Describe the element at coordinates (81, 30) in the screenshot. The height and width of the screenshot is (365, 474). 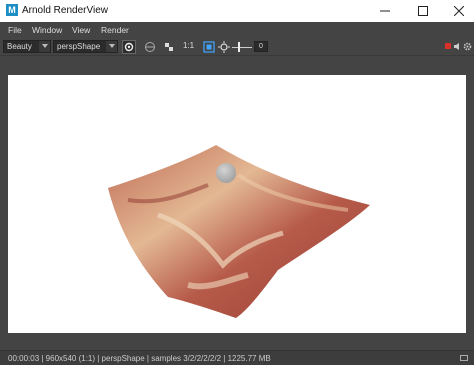
I see `menu-view: View` at that location.